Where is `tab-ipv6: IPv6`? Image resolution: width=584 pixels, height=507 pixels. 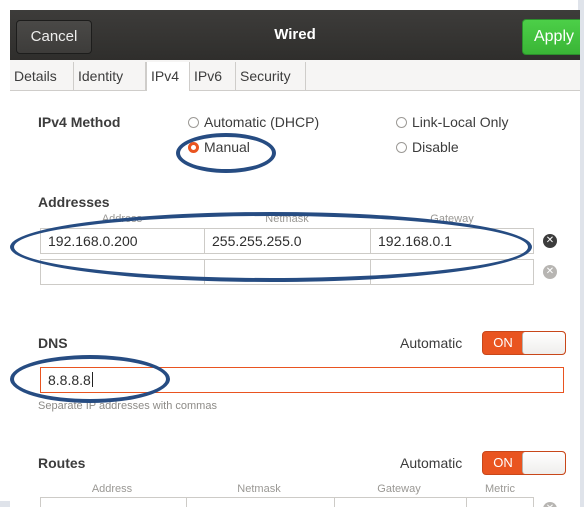
tab-ipv6: IPv6 is located at coordinates (213, 76).